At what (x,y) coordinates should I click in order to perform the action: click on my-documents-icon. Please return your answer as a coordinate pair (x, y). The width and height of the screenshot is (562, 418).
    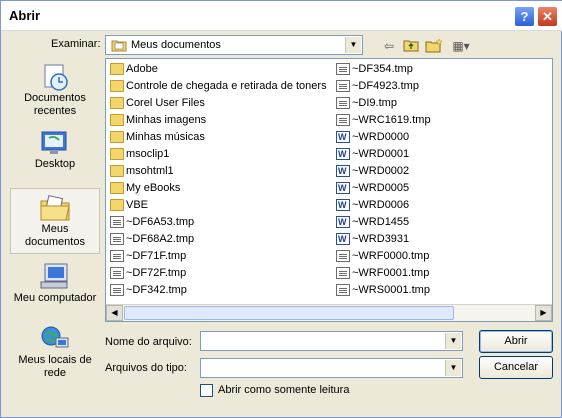
    Looking at the image, I should click on (55, 208).